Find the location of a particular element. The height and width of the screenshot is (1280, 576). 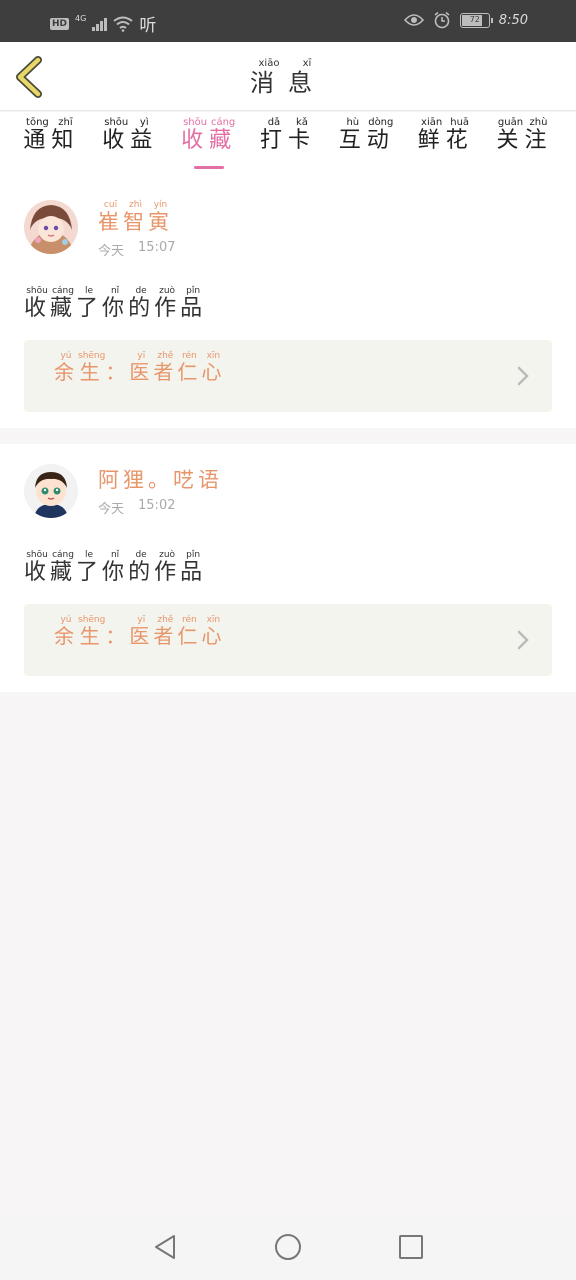

tab-favorites: 收shōu藏cáng is located at coordinates (209, 146).